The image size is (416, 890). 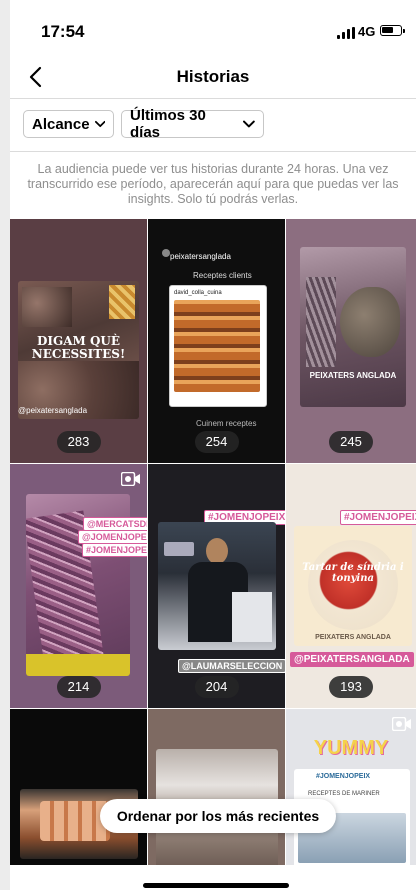 What do you see at coordinates (61, 124) in the screenshot?
I see `reach-filter-label: Alcance` at bounding box center [61, 124].